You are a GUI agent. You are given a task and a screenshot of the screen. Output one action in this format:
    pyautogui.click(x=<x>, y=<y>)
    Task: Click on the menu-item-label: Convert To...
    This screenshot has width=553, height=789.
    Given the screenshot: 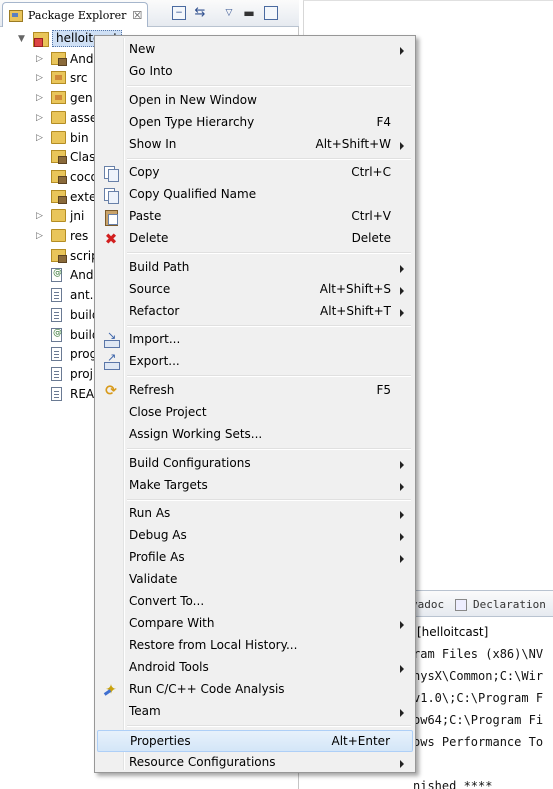 What is the action you would take?
    pyautogui.click(x=167, y=601)
    